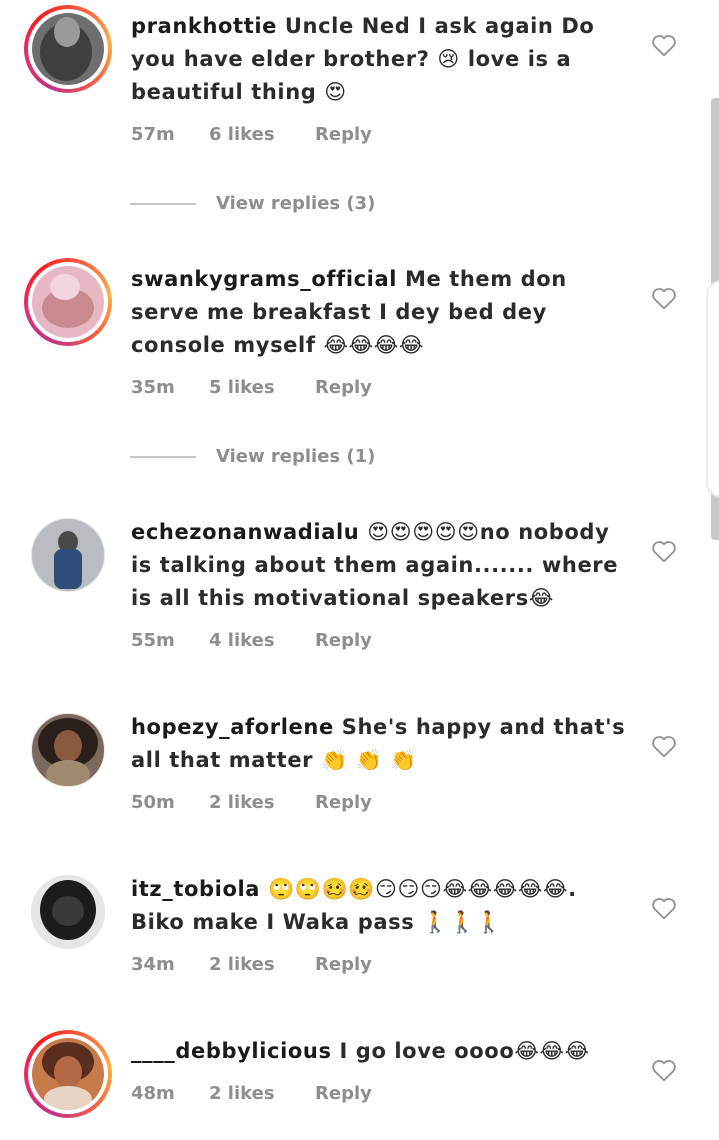 The width and height of the screenshot is (719, 1140). Describe the element at coordinates (153, 387) in the screenshot. I see `comment-time: 35m` at that location.